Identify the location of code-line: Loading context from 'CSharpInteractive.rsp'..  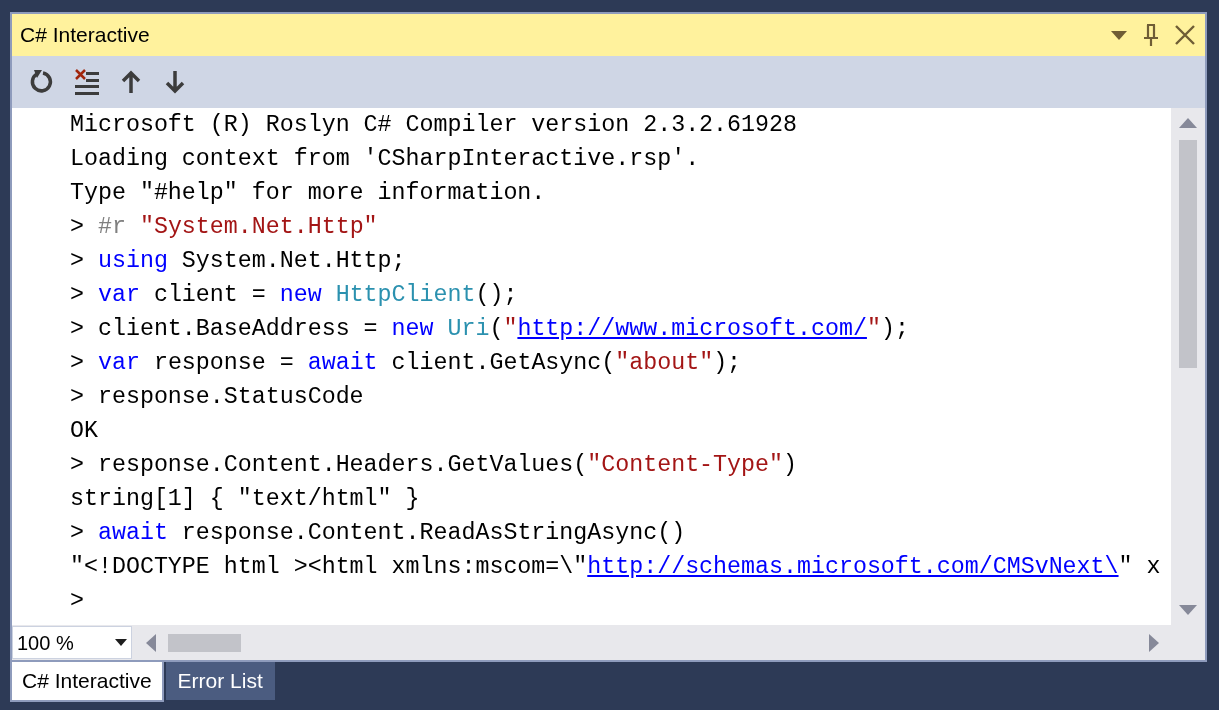
(385, 159).